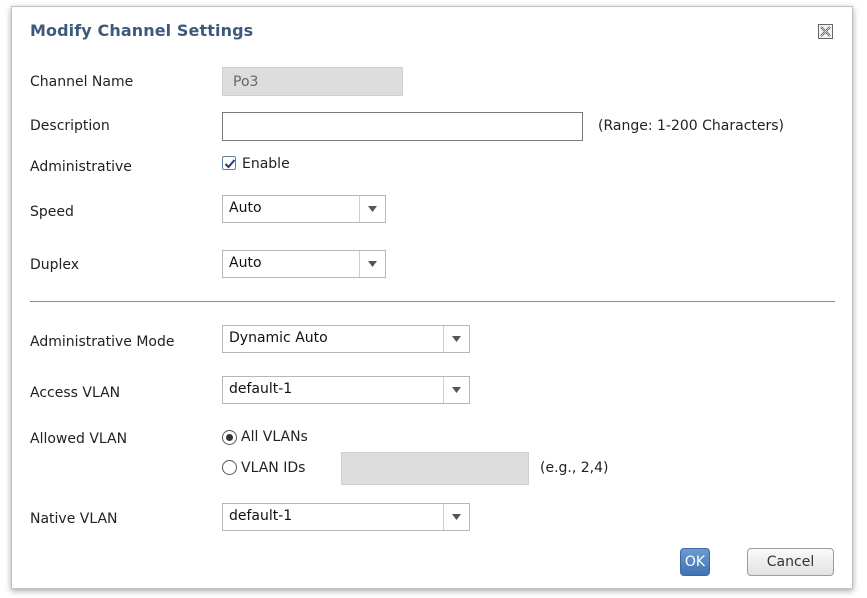 This screenshot has width=867, height=598. Describe the element at coordinates (402, 126) in the screenshot. I see `description-input` at that location.